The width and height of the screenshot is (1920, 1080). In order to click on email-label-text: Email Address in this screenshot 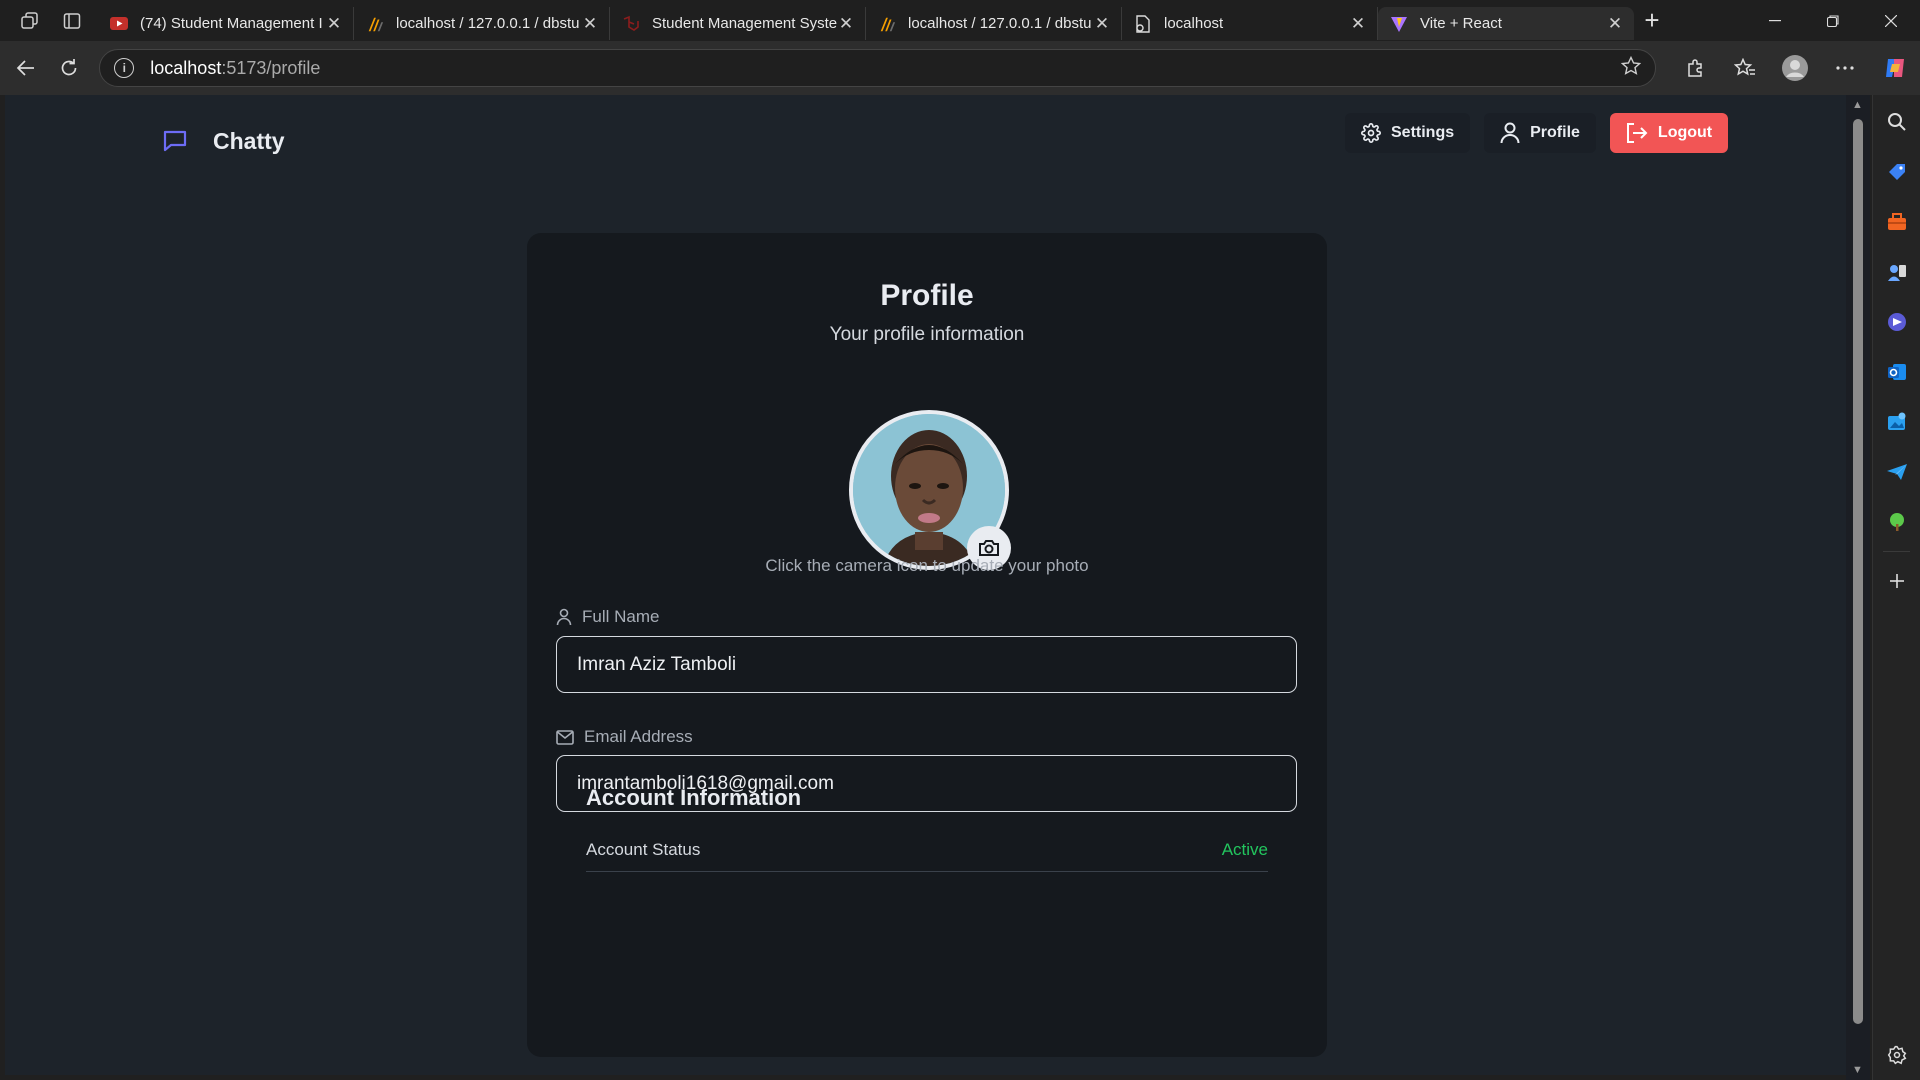, I will do `click(638, 736)`.